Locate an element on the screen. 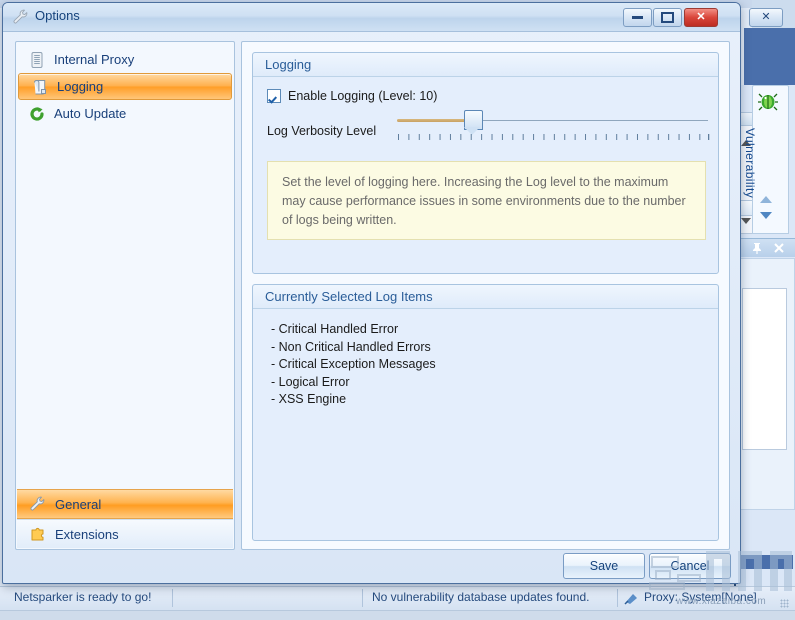  list-item: - Critical Exception Messages is located at coordinates (353, 364).